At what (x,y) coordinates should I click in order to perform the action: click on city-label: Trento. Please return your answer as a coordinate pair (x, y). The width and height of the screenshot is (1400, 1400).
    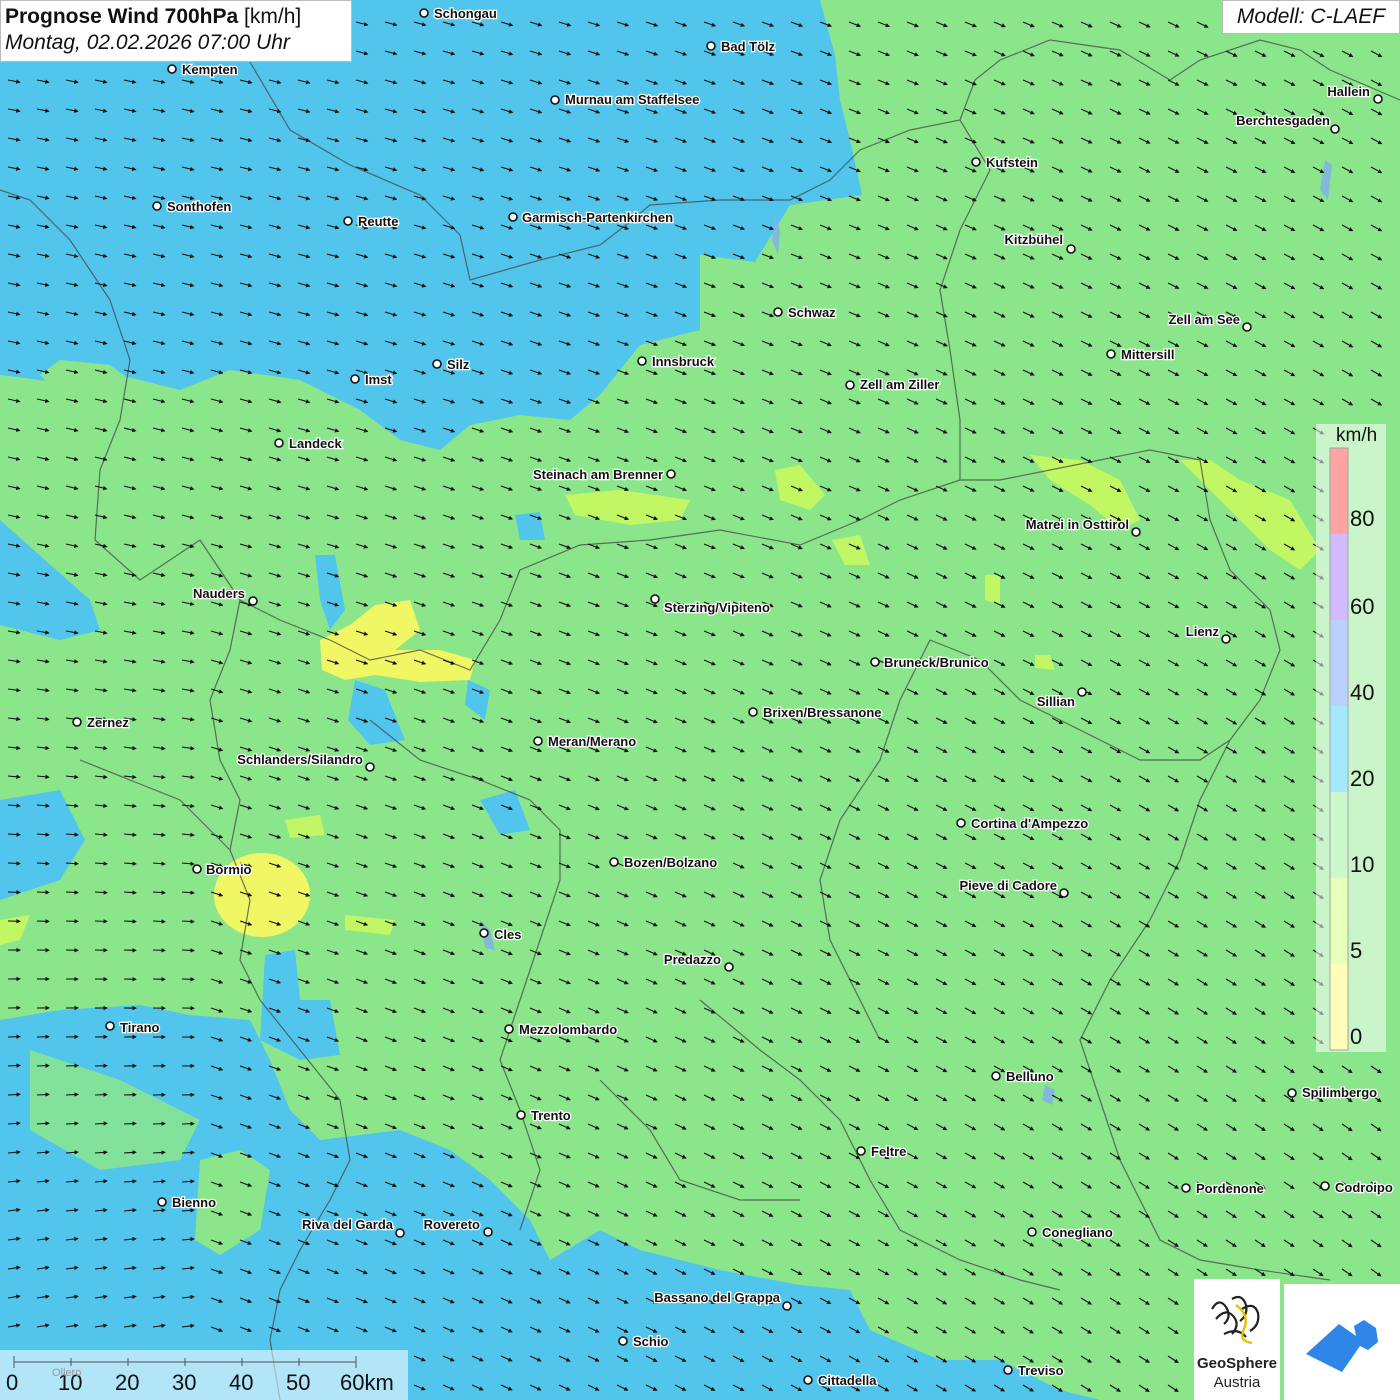
    Looking at the image, I should click on (551, 1115).